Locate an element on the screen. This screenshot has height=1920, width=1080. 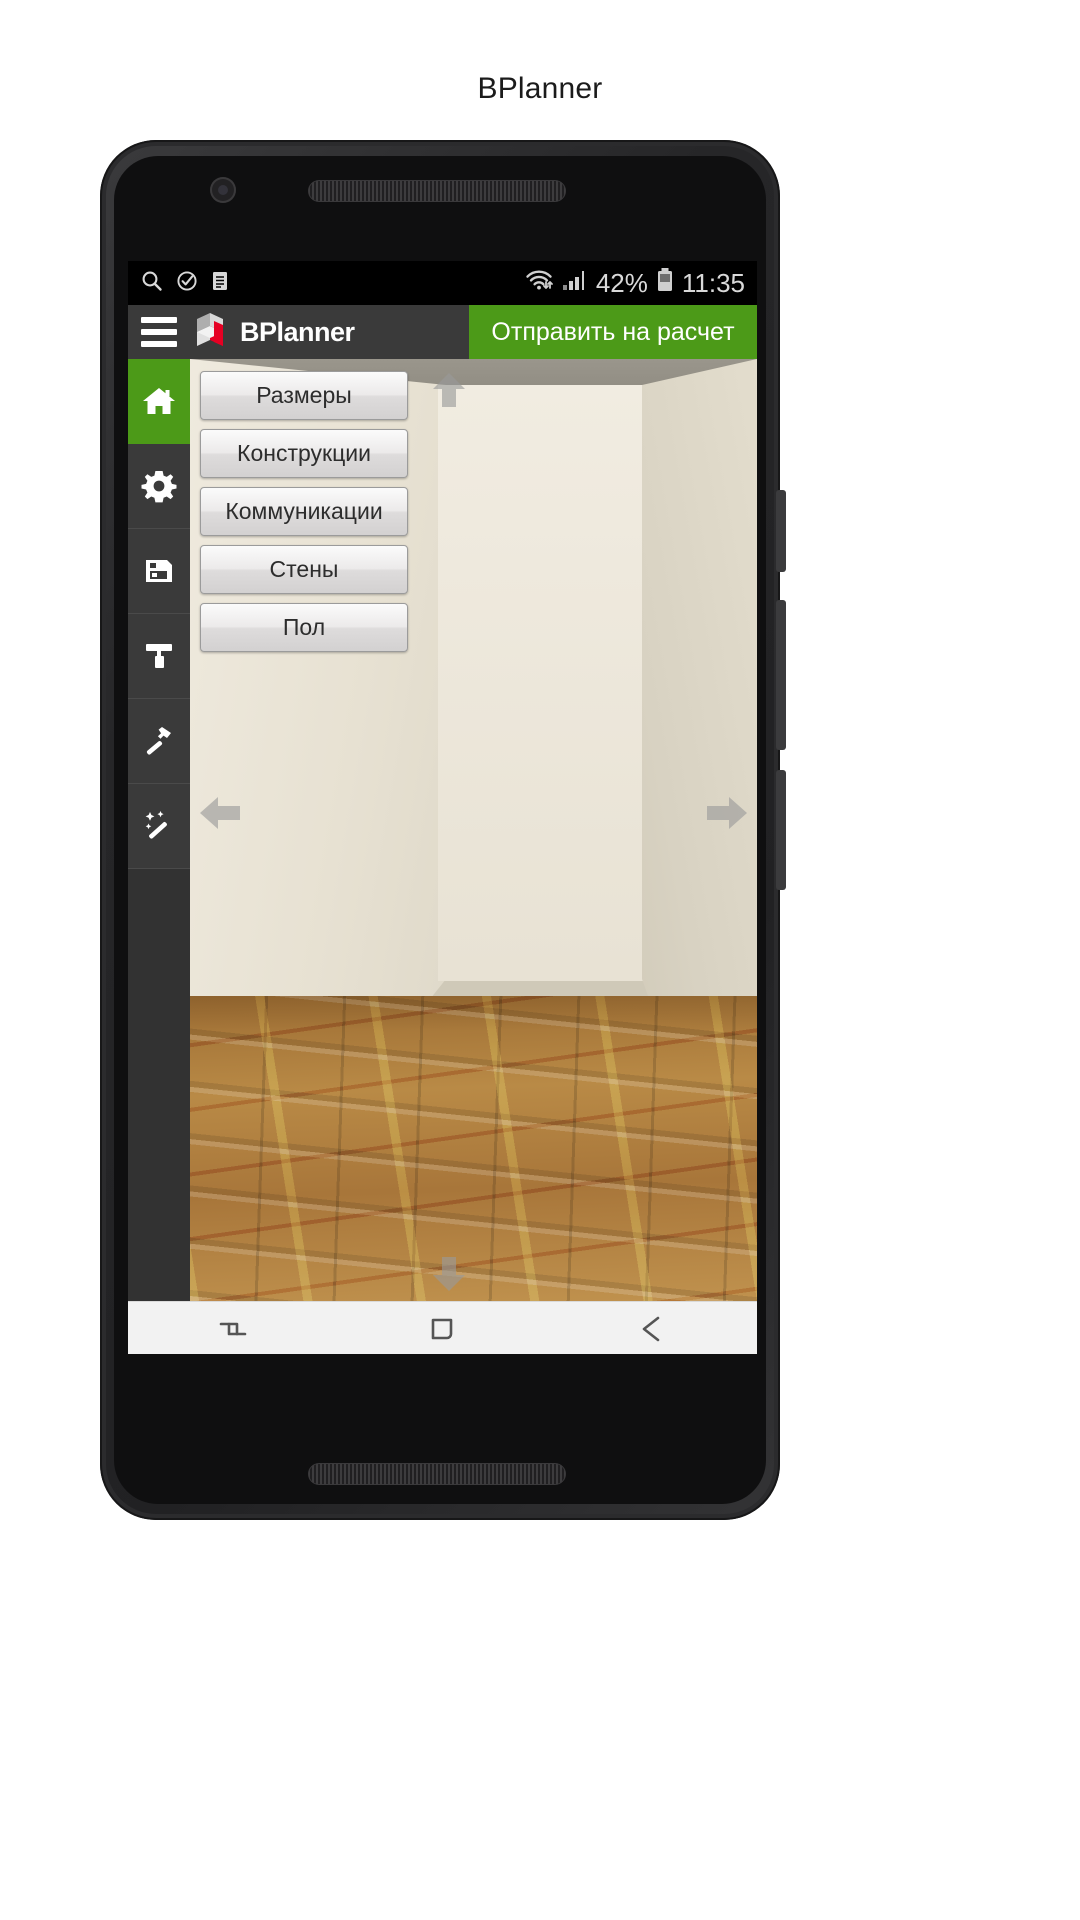
wifi-icon is located at coordinates (539, 283).